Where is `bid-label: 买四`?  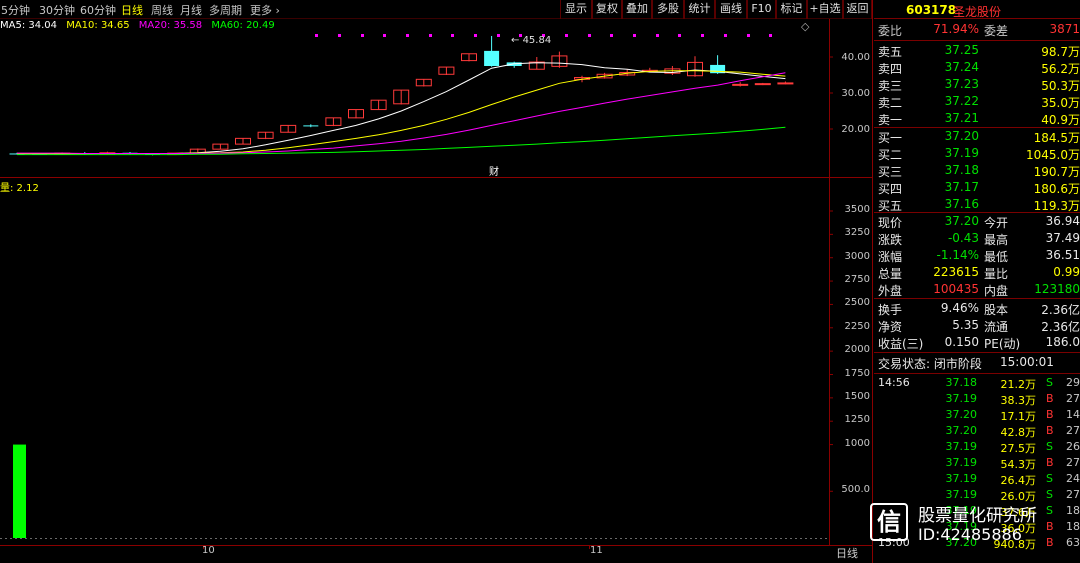 bid-label: 买四 is located at coordinates (890, 189).